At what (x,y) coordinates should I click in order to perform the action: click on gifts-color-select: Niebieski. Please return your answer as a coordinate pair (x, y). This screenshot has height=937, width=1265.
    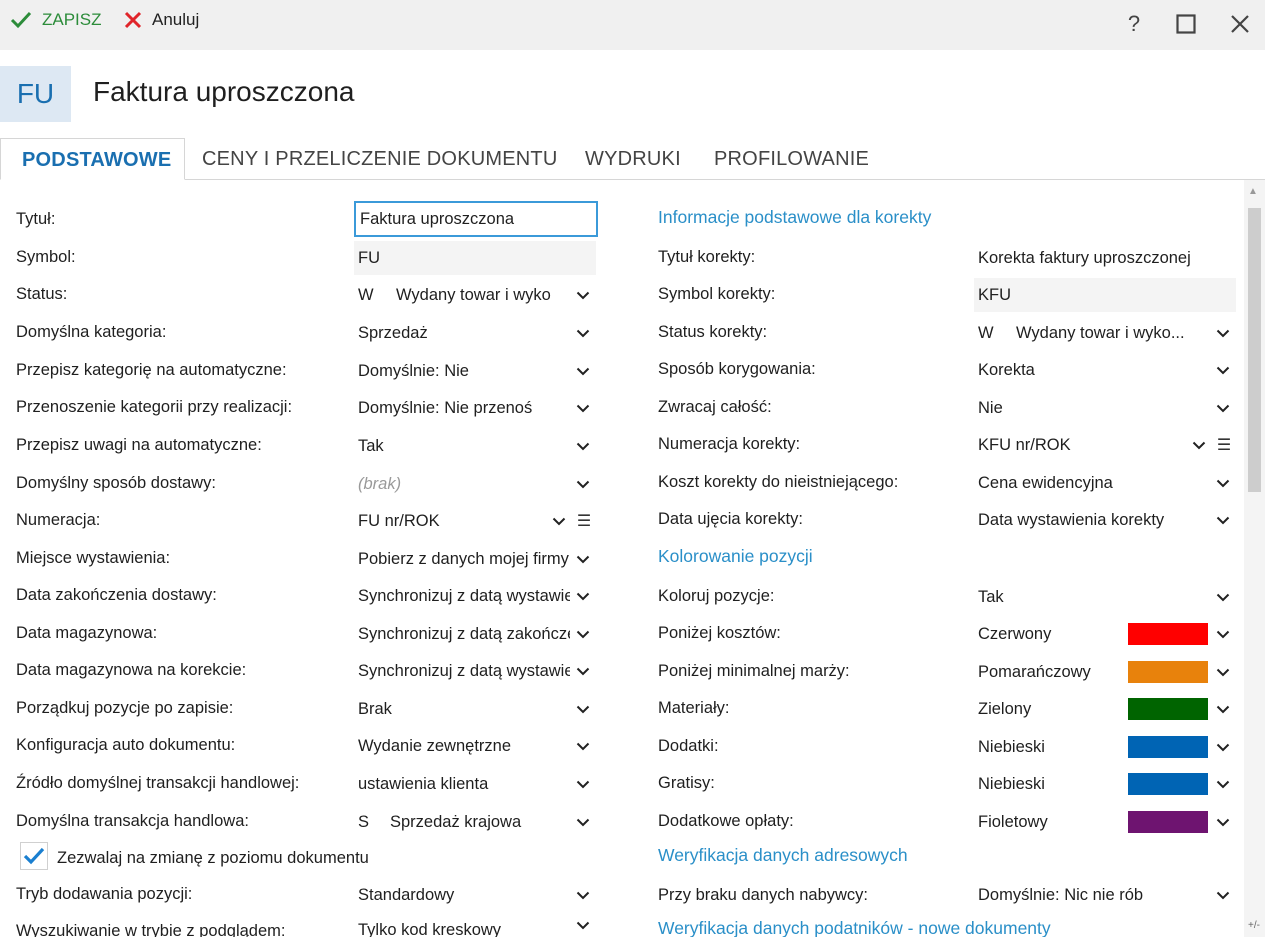
    Looking at the image, I should click on (1105, 784).